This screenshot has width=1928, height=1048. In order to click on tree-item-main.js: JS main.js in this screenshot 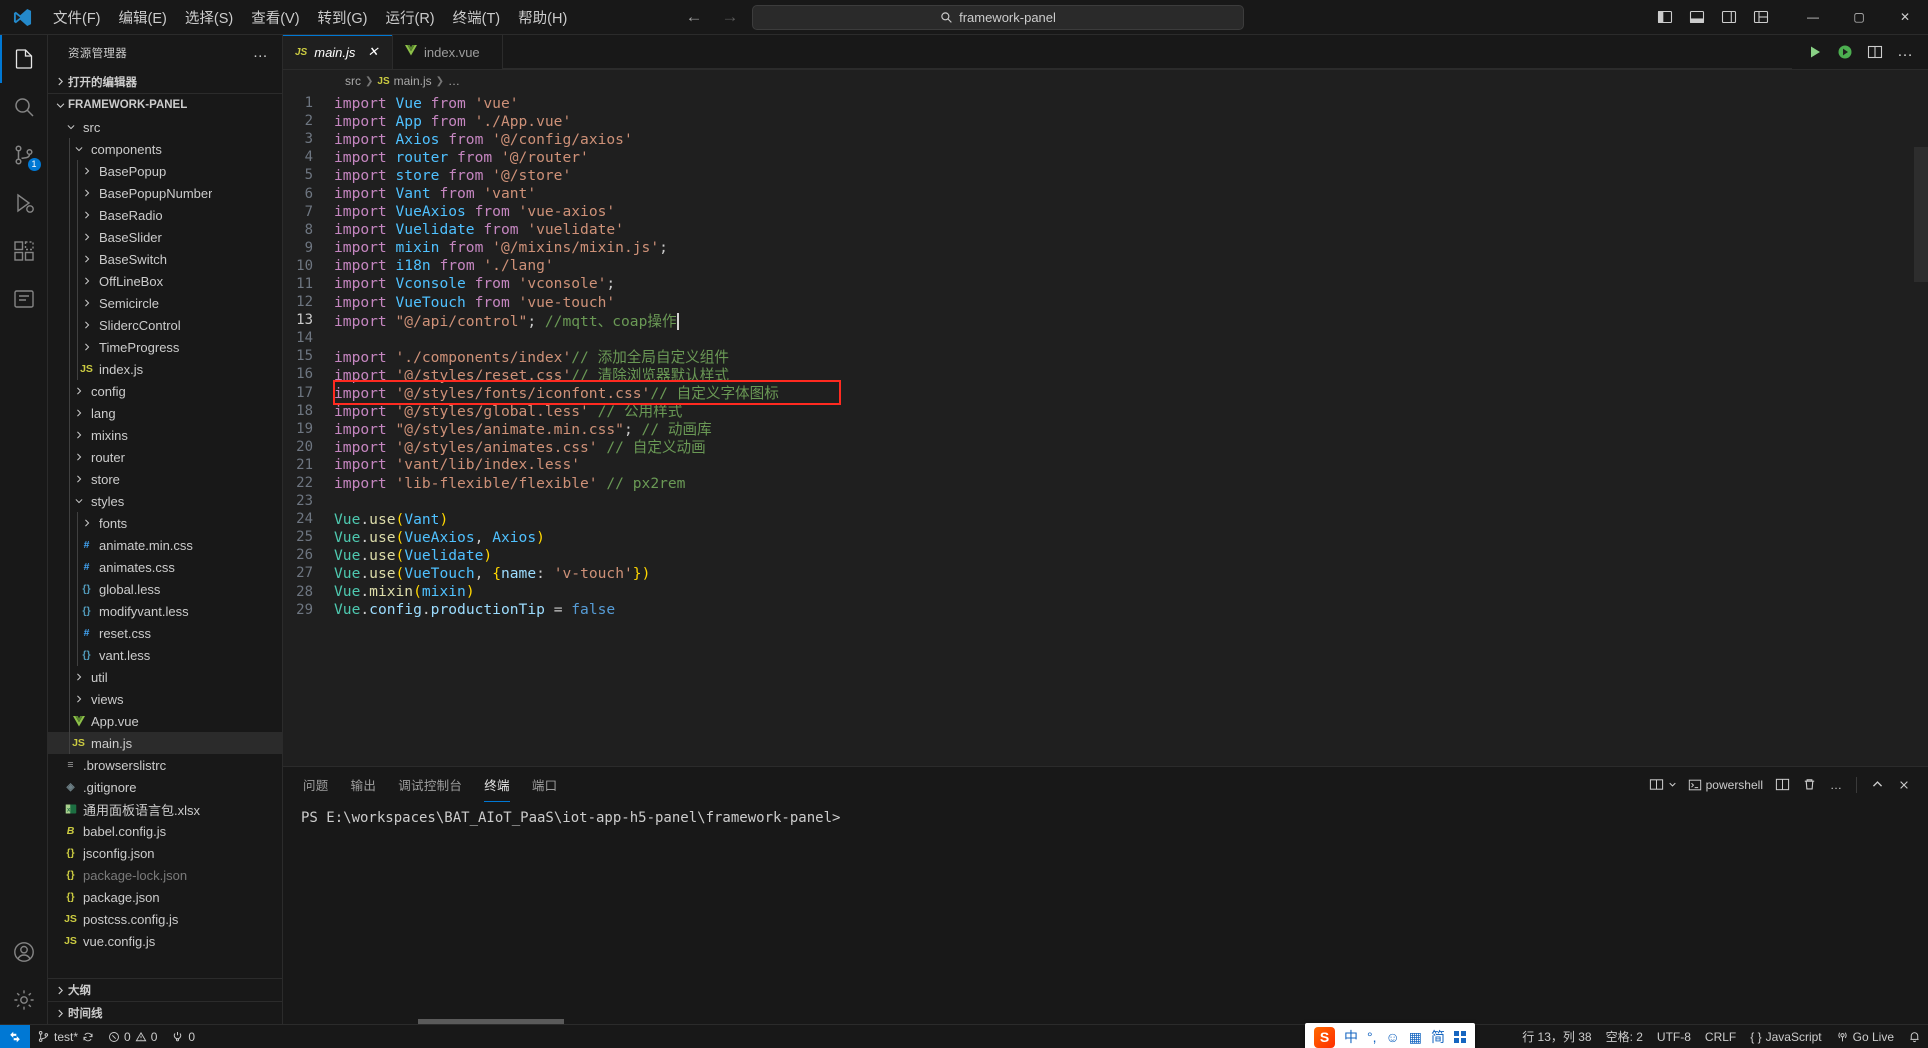, I will do `click(165, 743)`.